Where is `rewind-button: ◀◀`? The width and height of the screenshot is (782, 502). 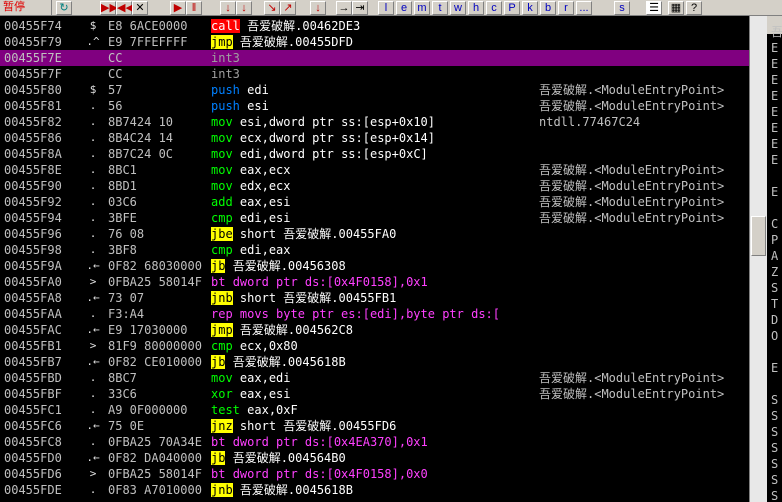
rewind-button: ◀◀ is located at coordinates (125, 8).